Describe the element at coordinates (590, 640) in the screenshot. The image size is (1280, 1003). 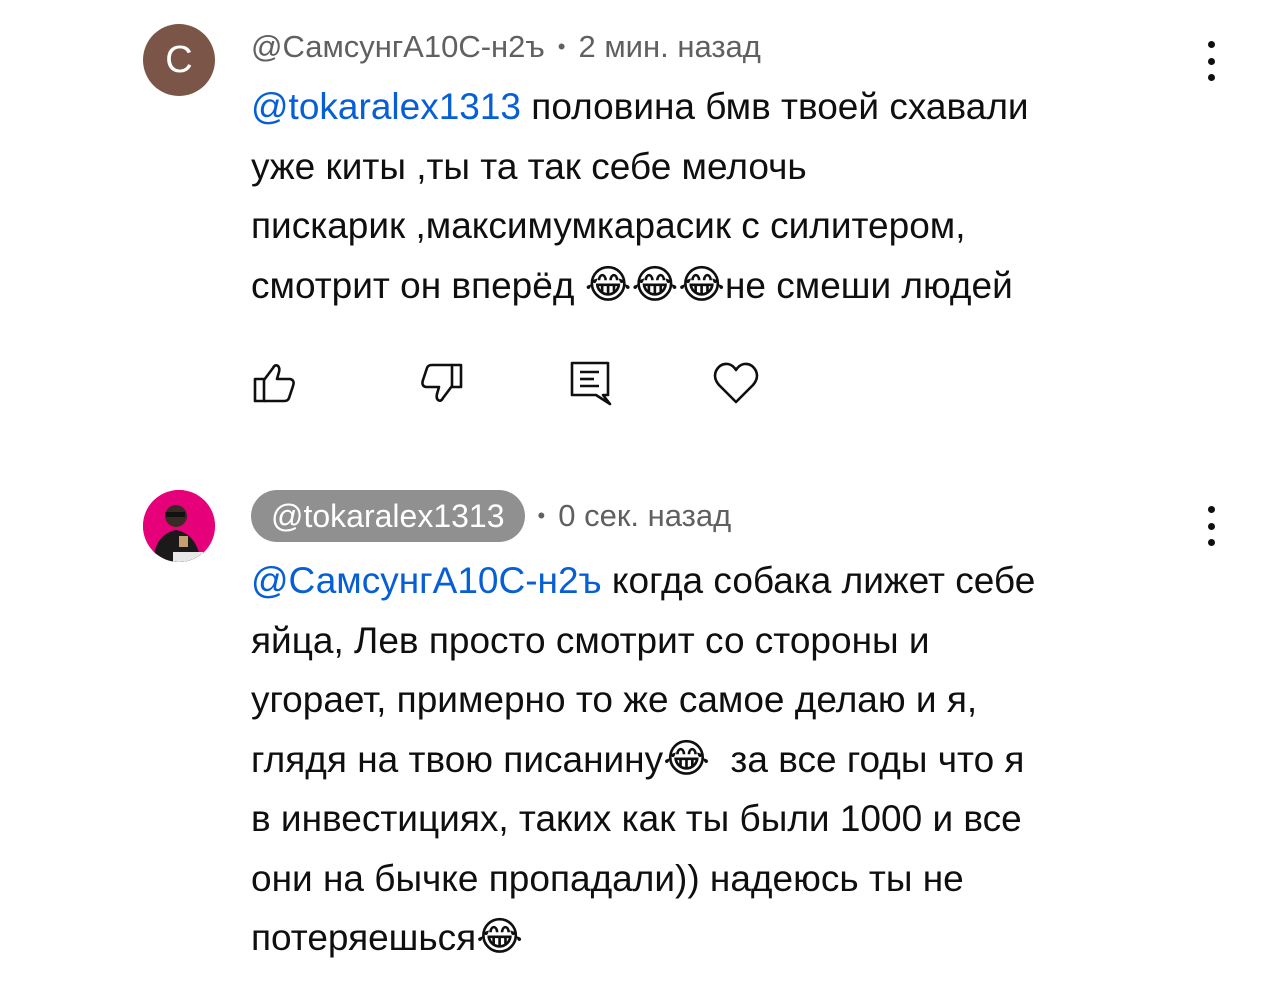
I see `comment-line: яйца, Лев просто смотрит со стороны и` at that location.